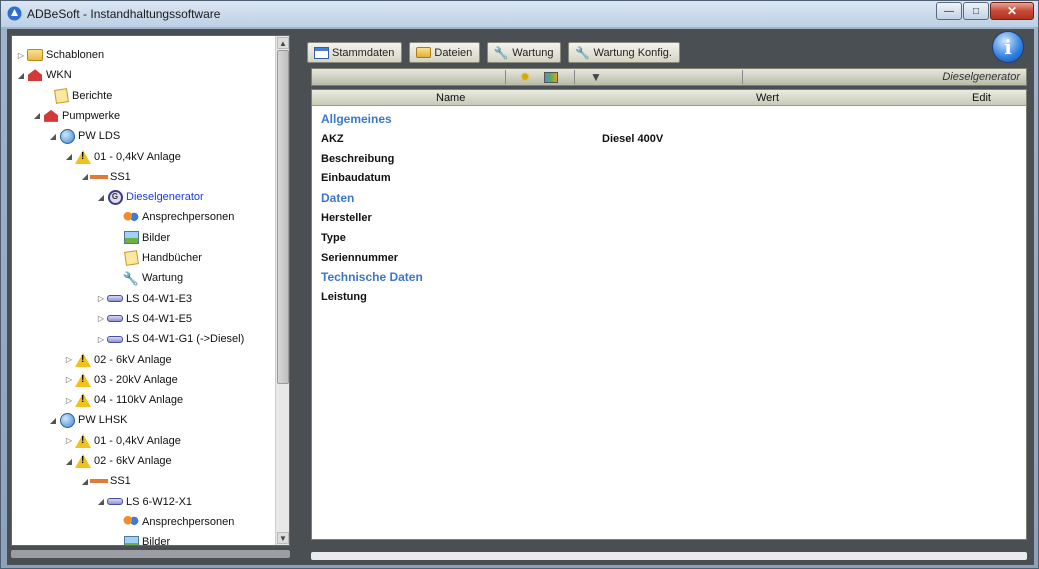  What do you see at coordinates (144, 299) in the screenshot?
I see `tree-node: ▷ LS 04-W1-E3` at bounding box center [144, 299].